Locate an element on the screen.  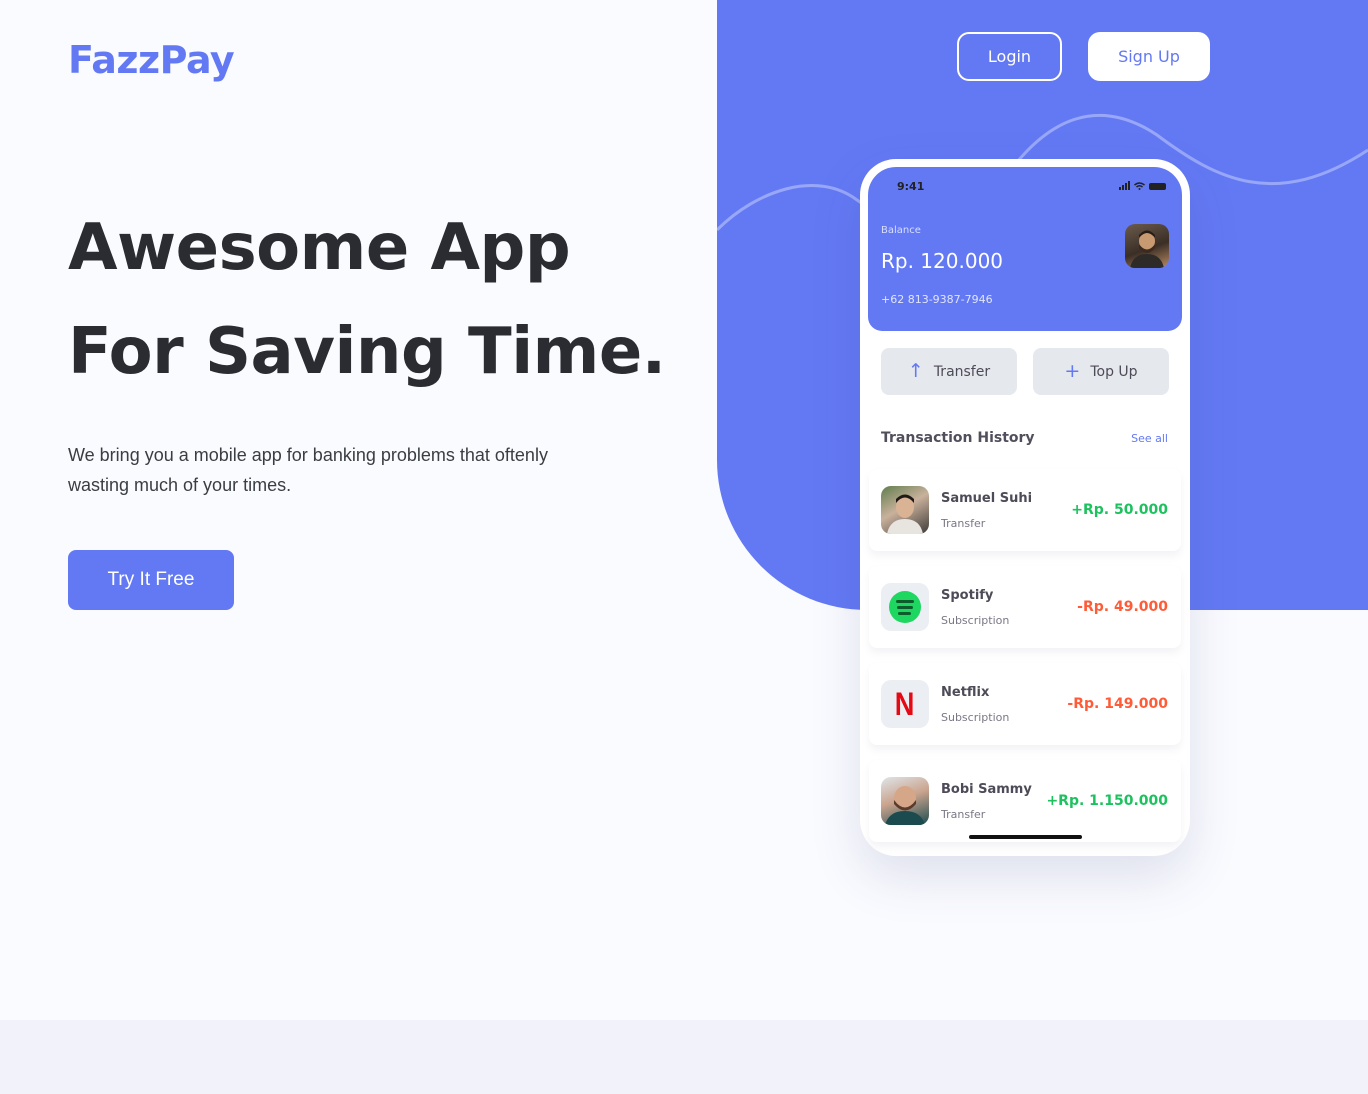
balance-amount: Rp. 120.000 is located at coordinates (942, 261).